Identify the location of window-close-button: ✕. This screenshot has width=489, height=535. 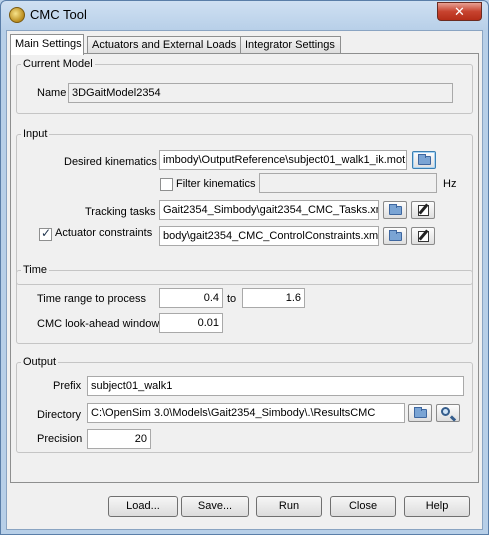
(459, 11).